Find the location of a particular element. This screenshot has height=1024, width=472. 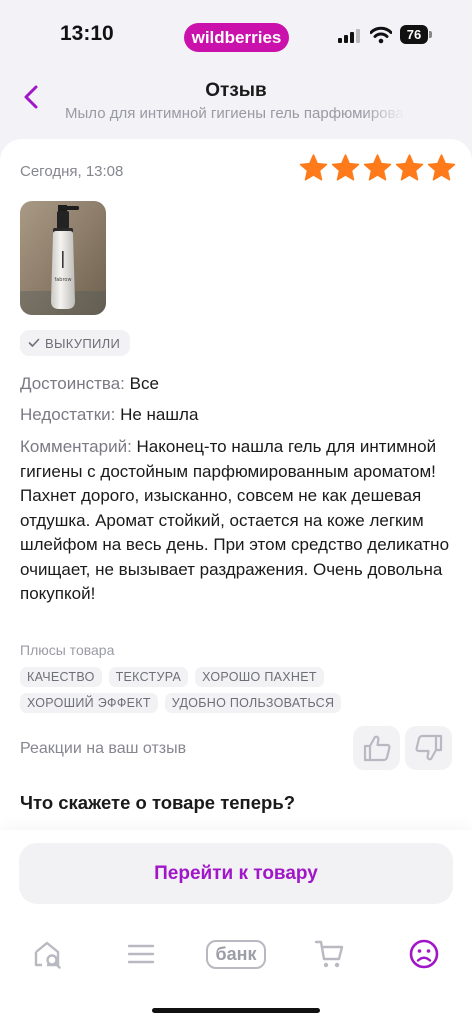

tags-label: Плюсы товара is located at coordinates (67, 650).